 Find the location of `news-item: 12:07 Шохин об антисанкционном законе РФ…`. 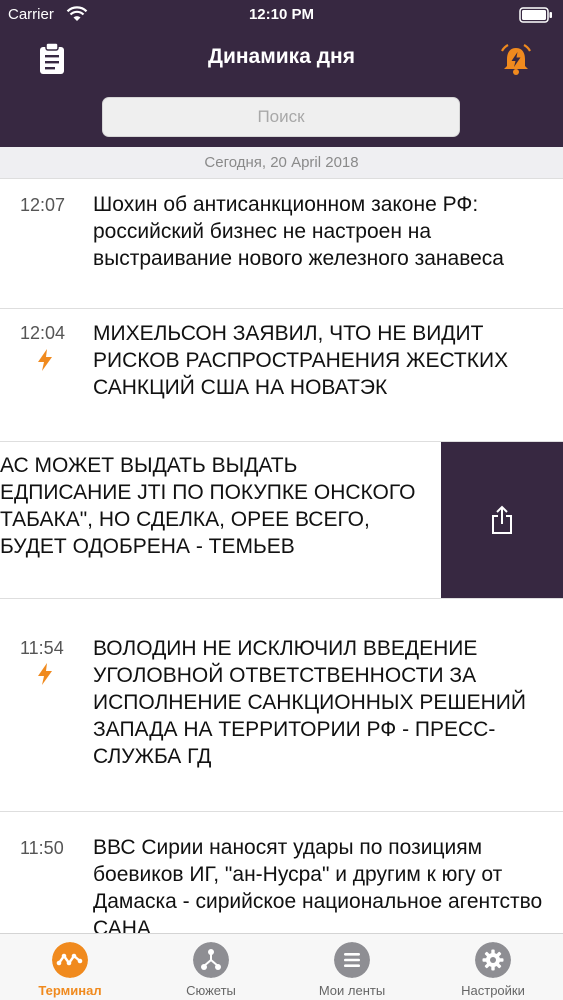

news-item: 12:07 Шохин об антисанкционном законе РФ… is located at coordinates (281, 244).